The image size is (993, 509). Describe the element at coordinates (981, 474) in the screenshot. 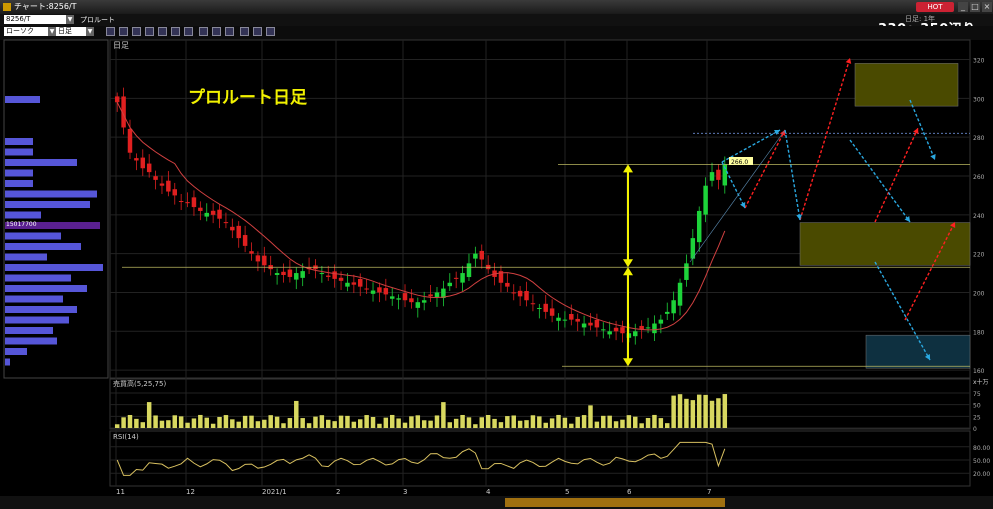

I see `rsi-tick-label: 20.00` at that location.